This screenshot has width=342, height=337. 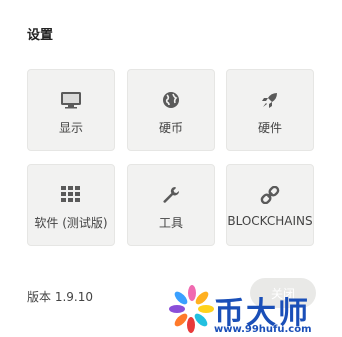 I want to click on monitor-icon, so click(x=71, y=100).